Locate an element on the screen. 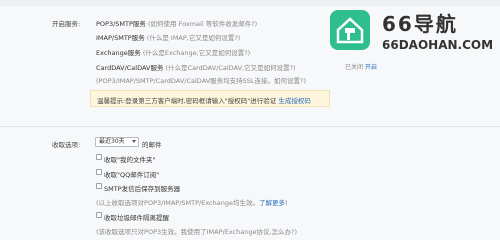  section-divider is located at coordinates (250, 126).